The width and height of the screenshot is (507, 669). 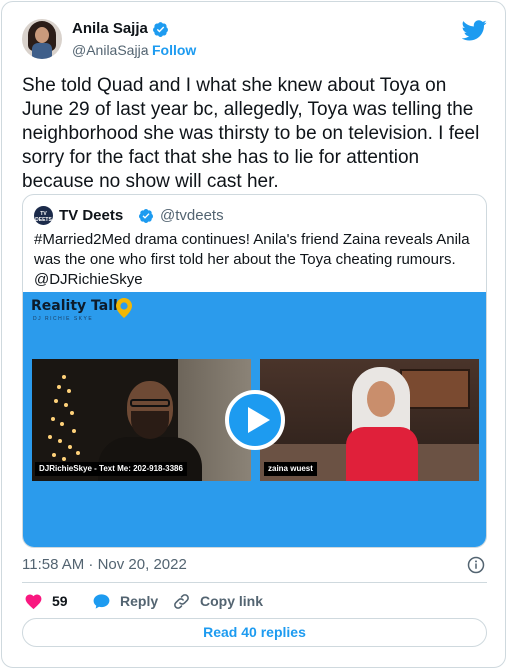 I want to click on copy-link-button: Copy link, so click(x=217, y=601).